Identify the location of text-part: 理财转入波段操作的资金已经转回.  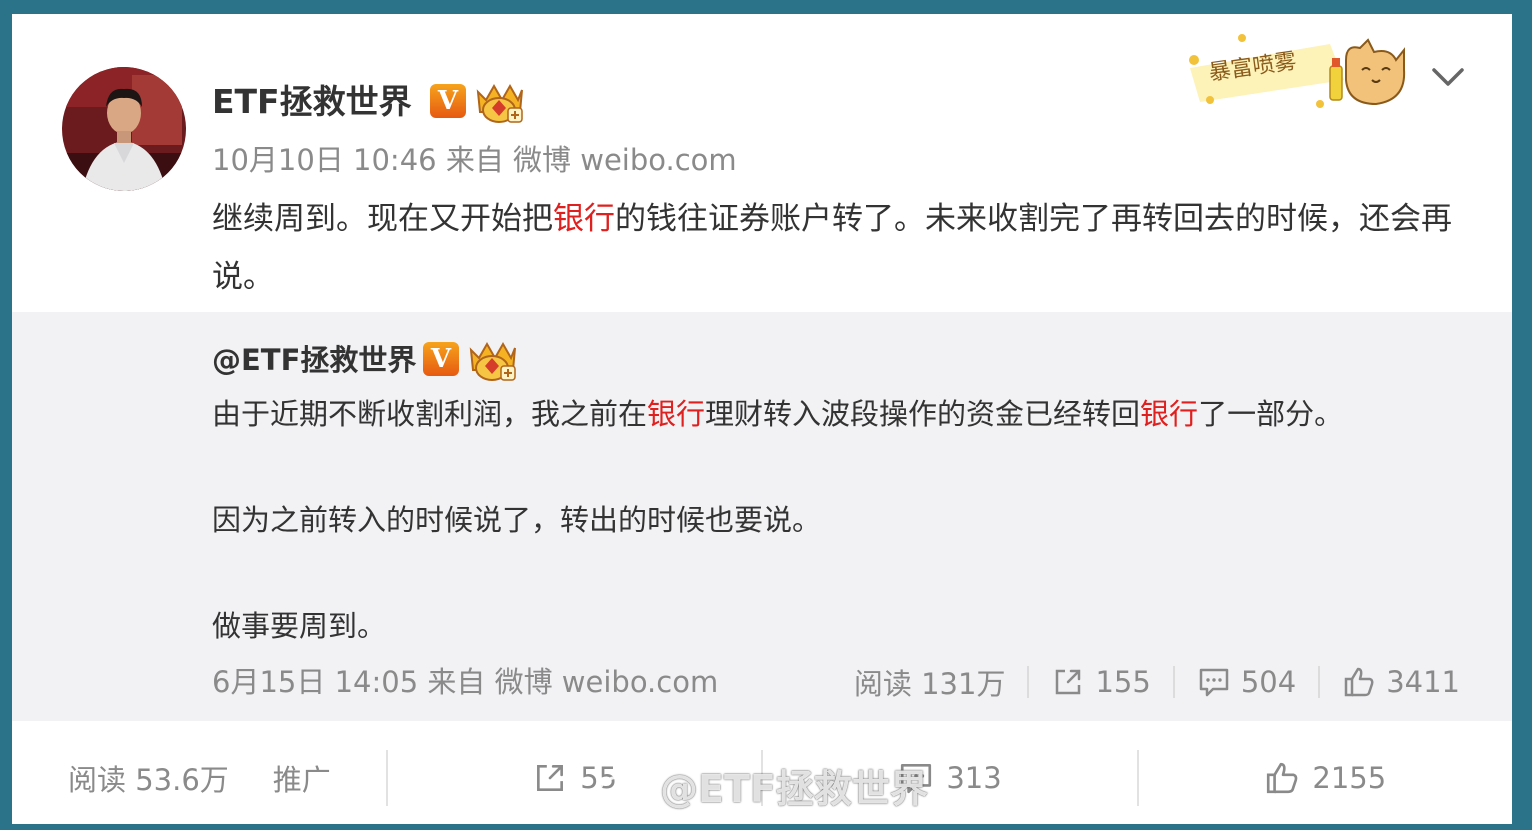
(923, 414).